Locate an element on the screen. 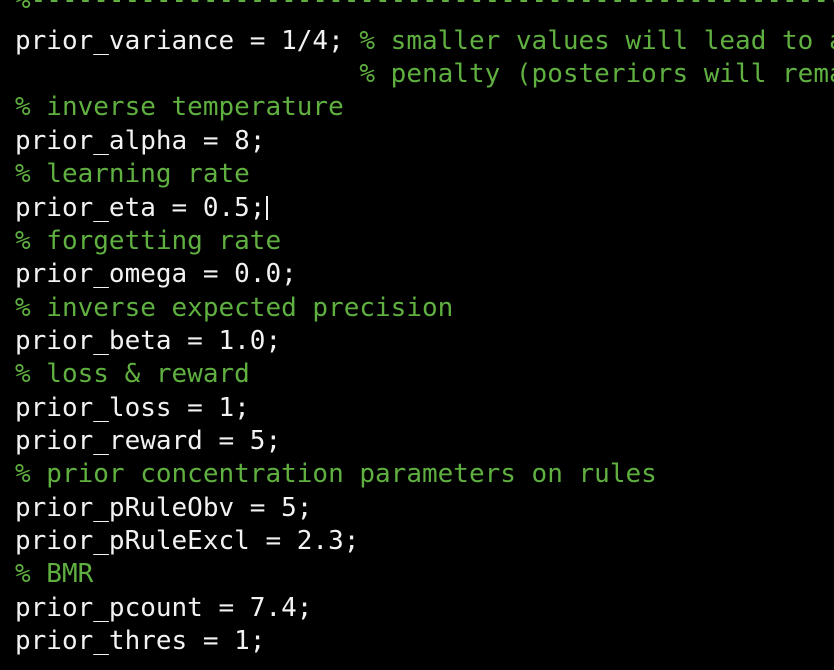 The image size is (834, 670). code-line-prior-prule-obv: prior_pRuleObv = 5; is located at coordinates (163, 508).